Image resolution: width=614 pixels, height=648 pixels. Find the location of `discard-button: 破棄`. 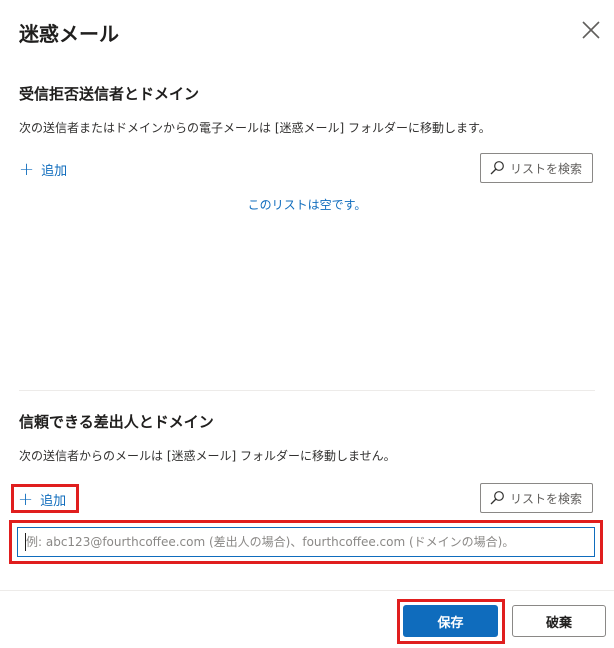

discard-button: 破棄 is located at coordinates (559, 621).